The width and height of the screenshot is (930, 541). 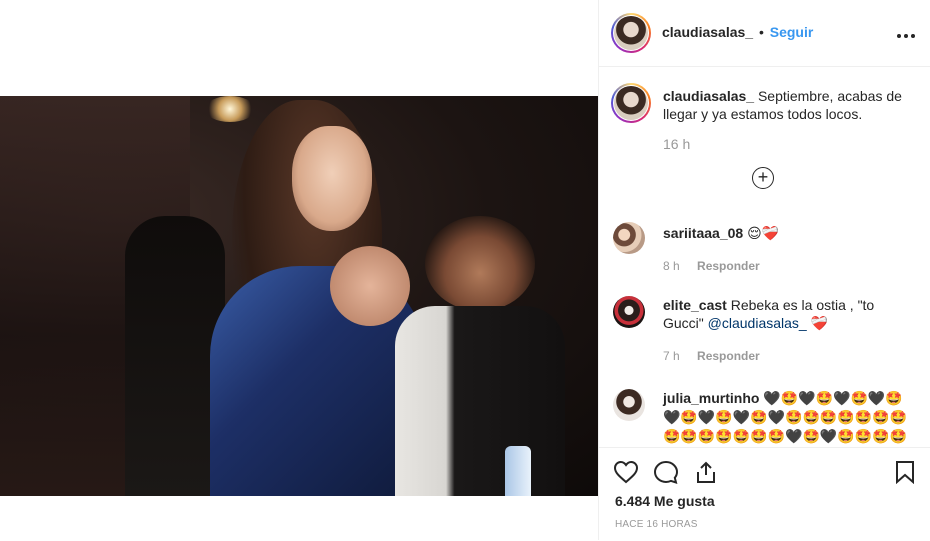 What do you see at coordinates (665, 501) in the screenshot?
I see `likes-count: 6.484 Me gusta` at bounding box center [665, 501].